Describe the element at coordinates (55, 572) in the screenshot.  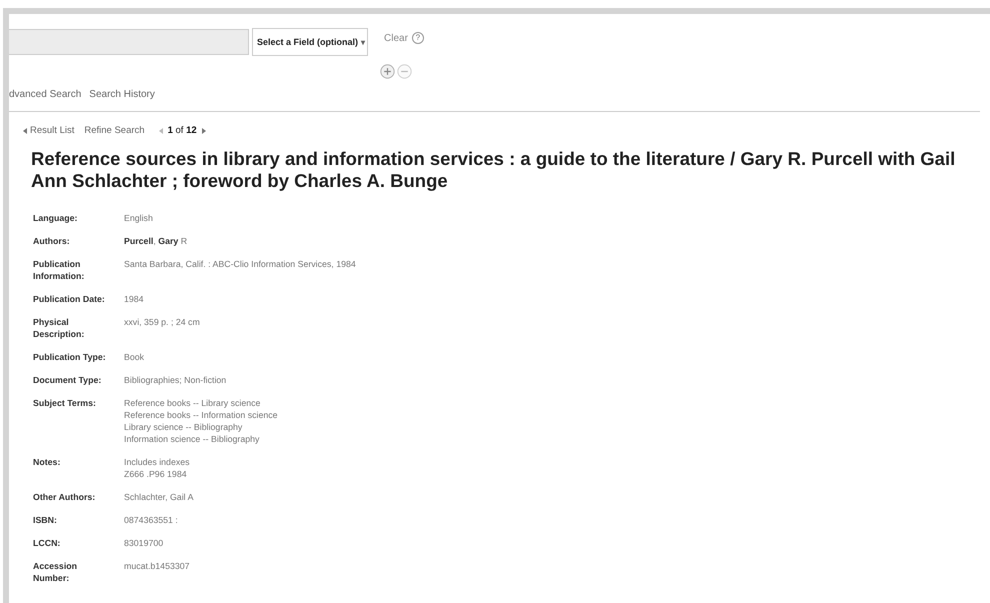
I see `field-label: Accession Number:` at that location.